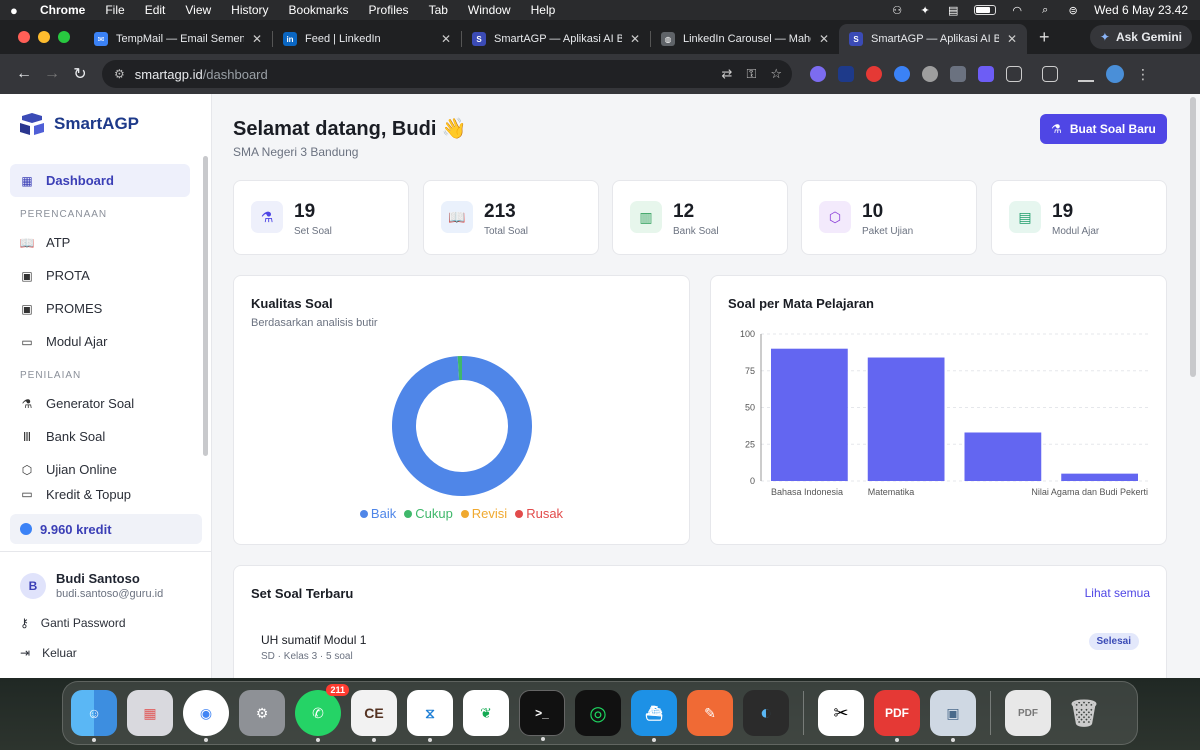 The height and width of the screenshot is (750, 1200). Describe the element at coordinates (367, 39) in the screenshot. I see `tab-linkedin-feed: in Feed | LinkedIn ✕` at that location.